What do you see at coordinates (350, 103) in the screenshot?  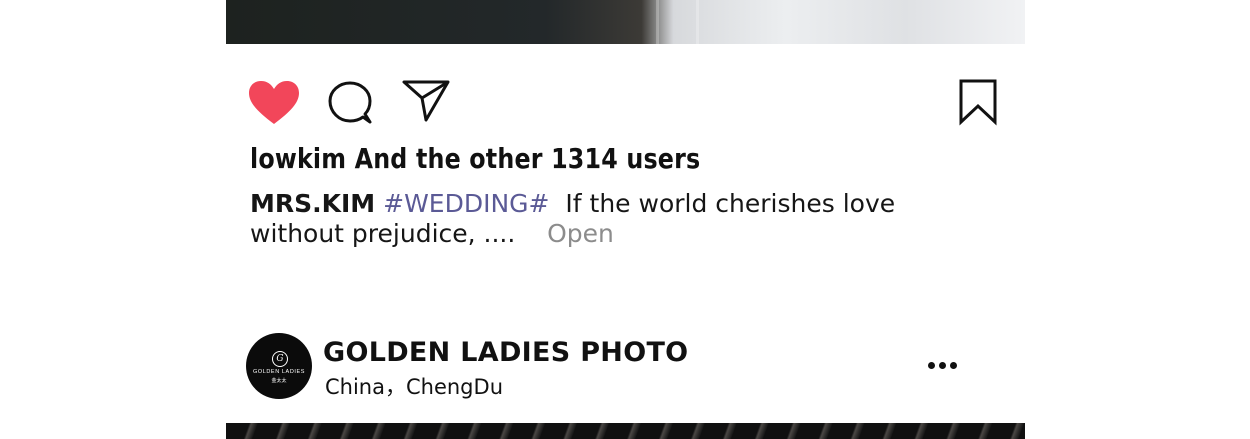 I see `comment-bubble-icon` at bounding box center [350, 103].